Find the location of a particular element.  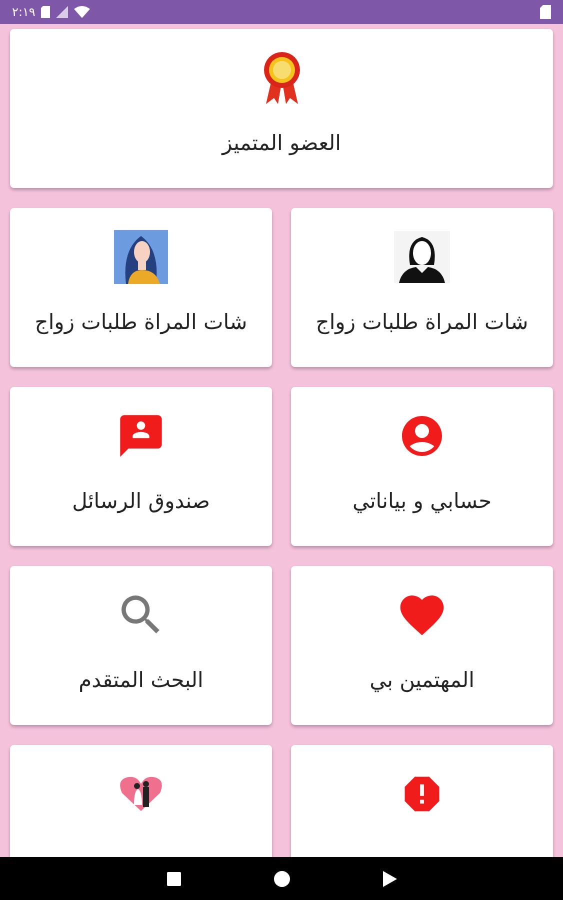

wifi-icon is located at coordinates (82, 12).